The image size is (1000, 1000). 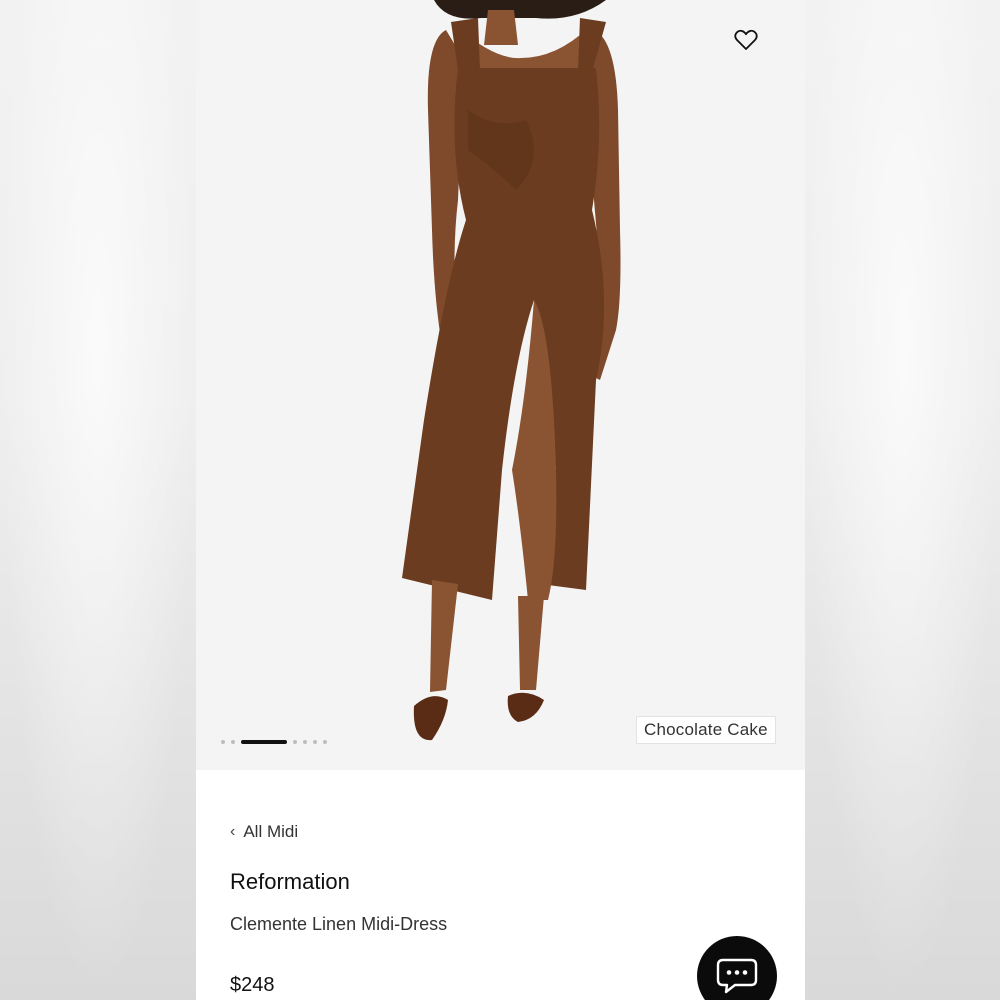 What do you see at coordinates (706, 730) in the screenshot?
I see `color-label: Chocolate Cake` at bounding box center [706, 730].